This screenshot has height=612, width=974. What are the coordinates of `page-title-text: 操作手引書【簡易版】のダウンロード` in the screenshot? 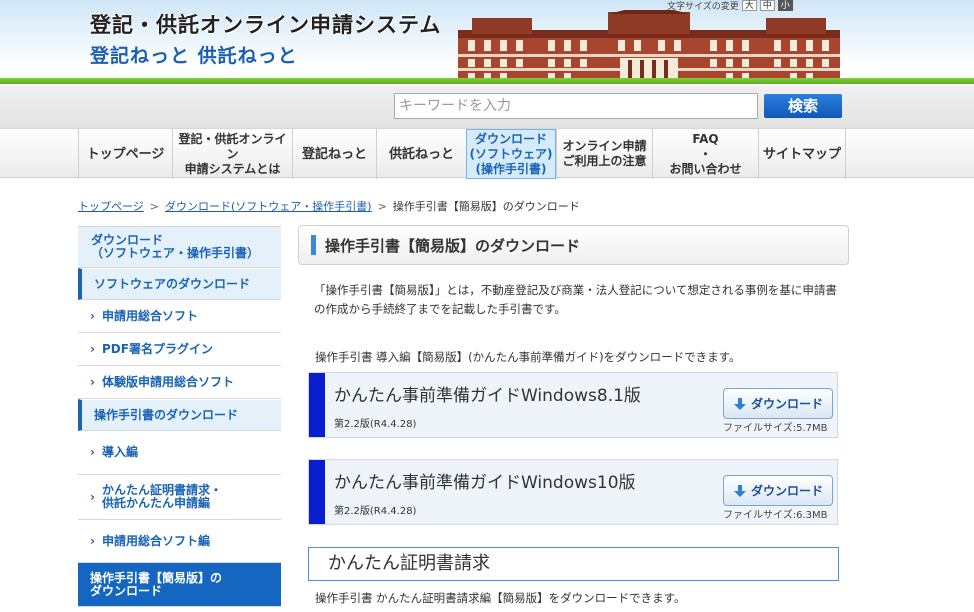 It's located at (453, 245).